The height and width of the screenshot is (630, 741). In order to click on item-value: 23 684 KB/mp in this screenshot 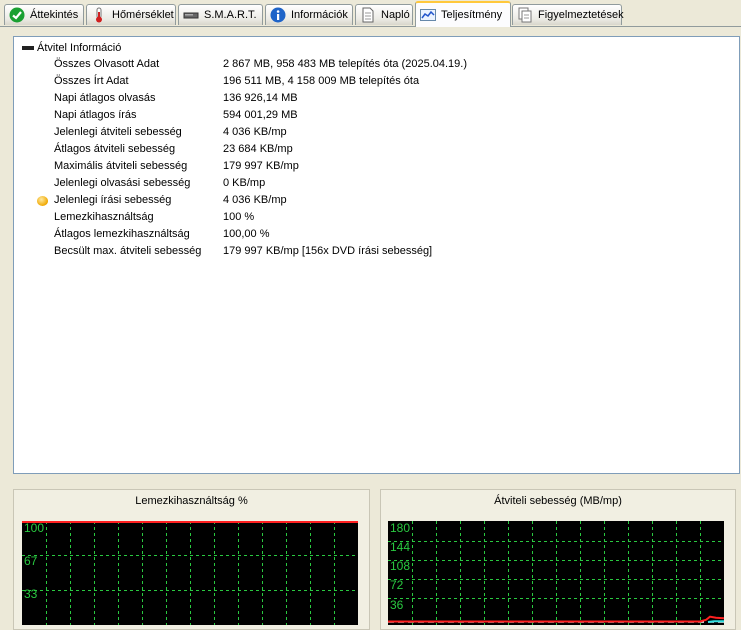, I will do `click(258, 149)`.